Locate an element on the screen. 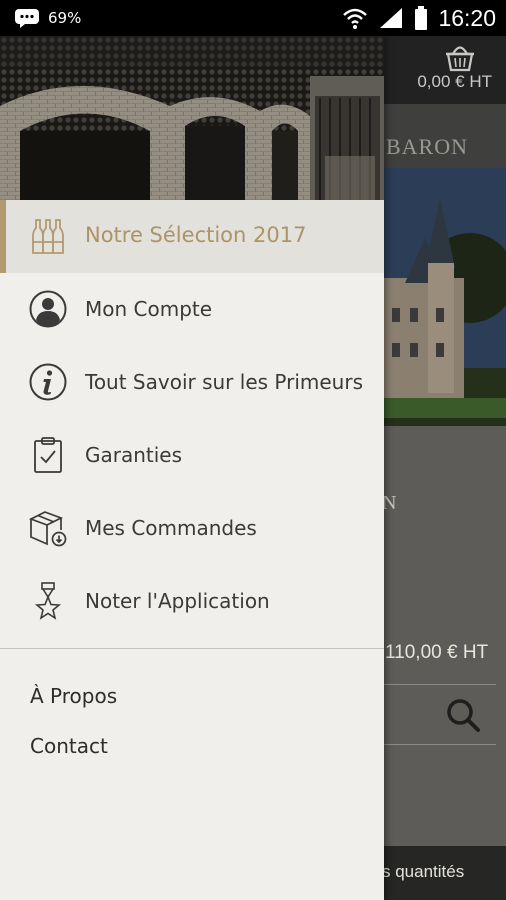  menu-item-label: Mes Commandes is located at coordinates (171, 528).